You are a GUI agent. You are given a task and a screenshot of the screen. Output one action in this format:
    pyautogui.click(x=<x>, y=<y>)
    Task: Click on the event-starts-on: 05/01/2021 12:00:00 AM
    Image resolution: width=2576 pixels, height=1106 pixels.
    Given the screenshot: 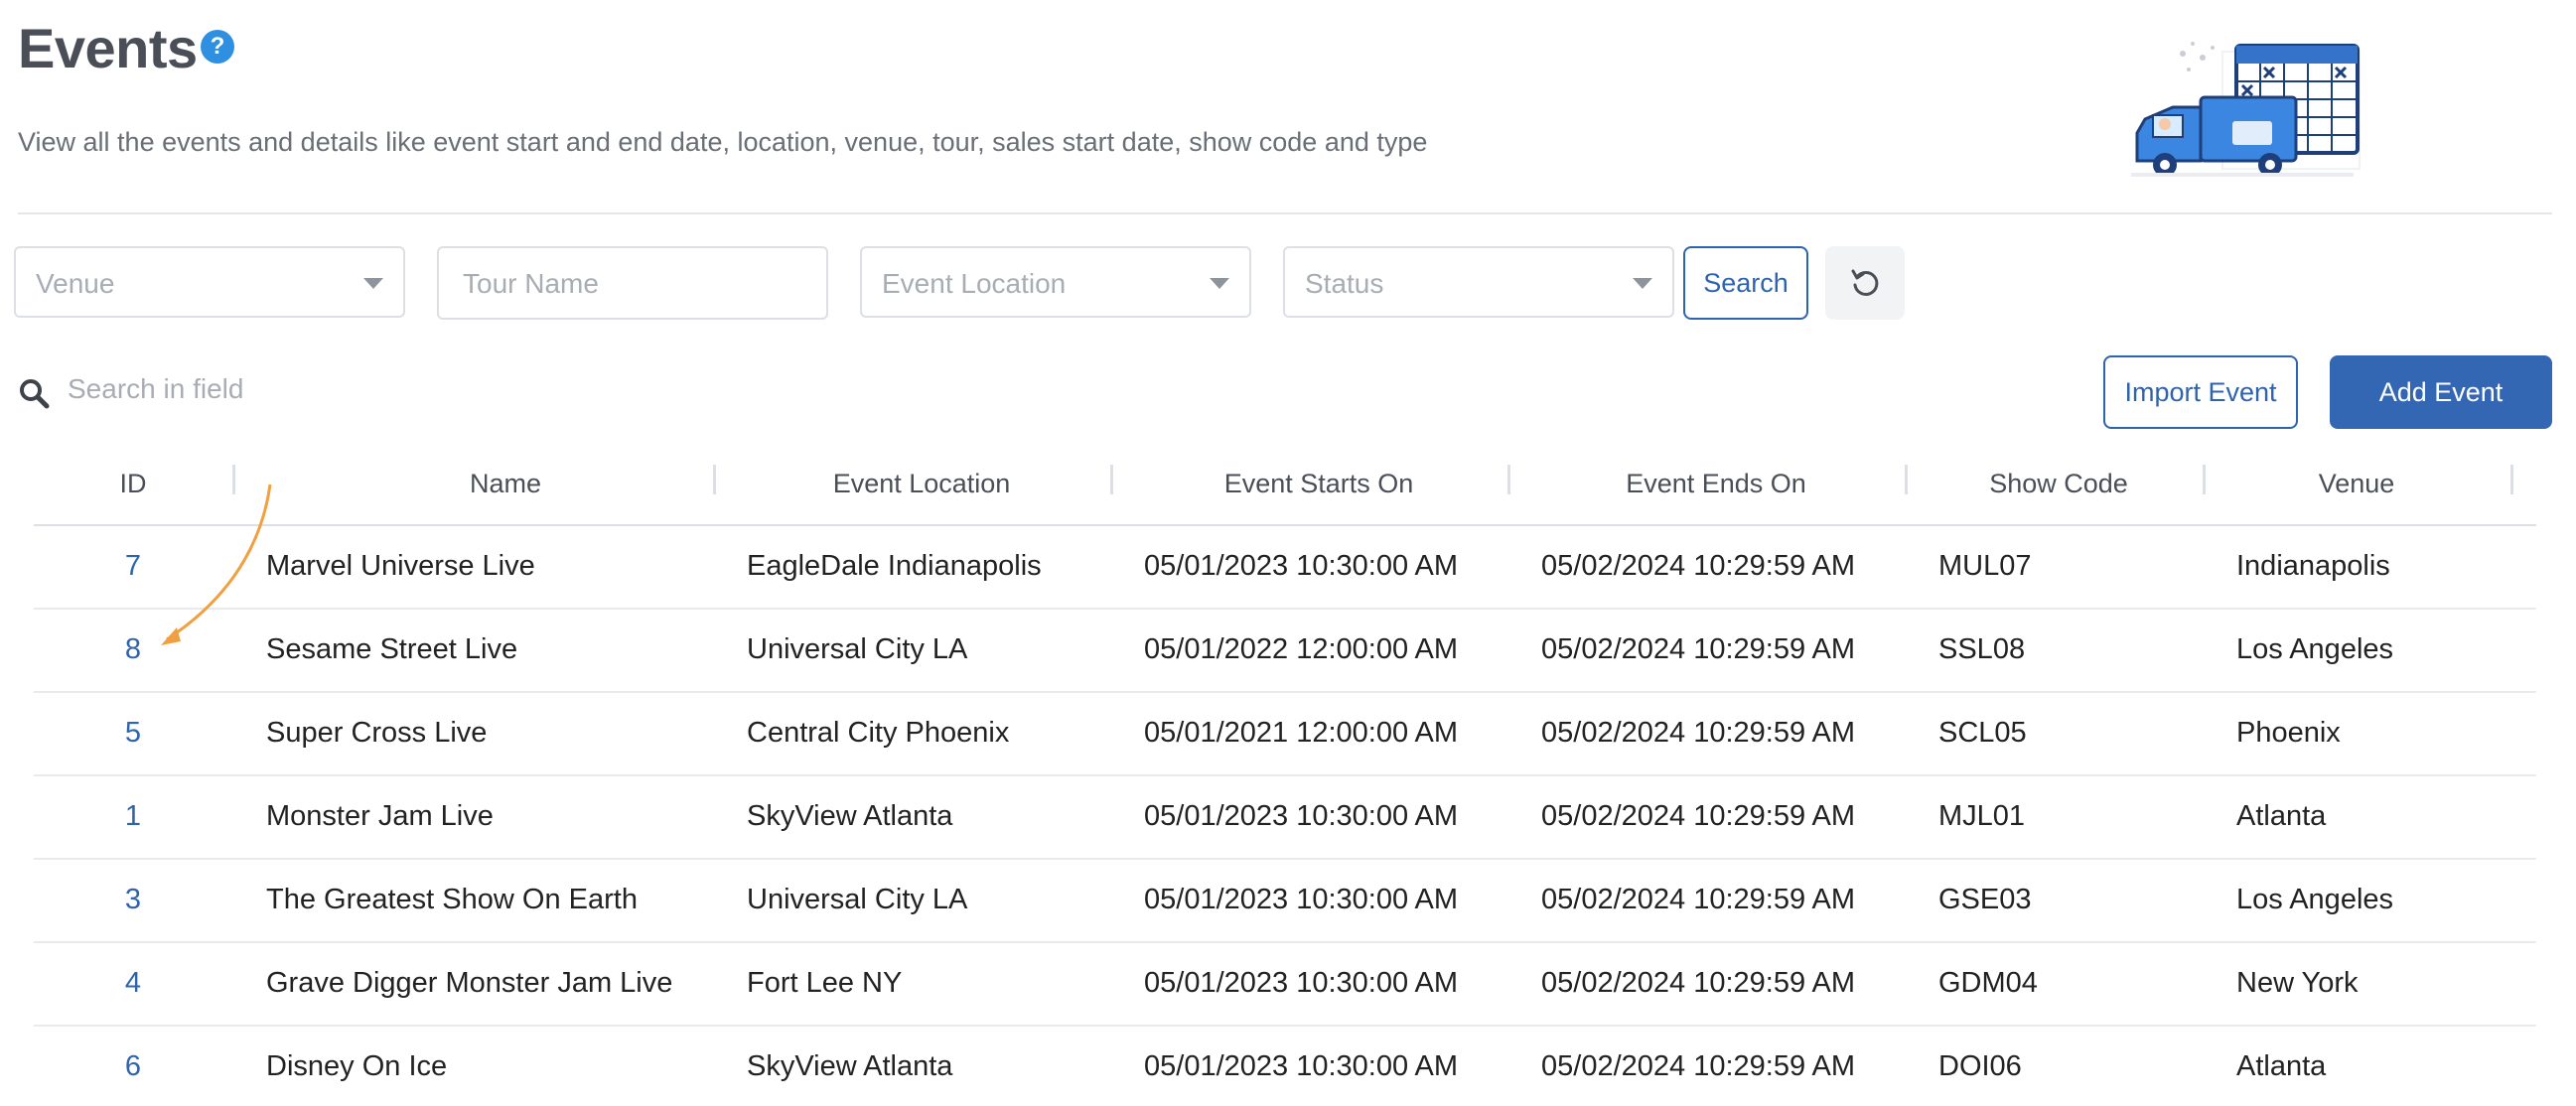 What is the action you would take?
    pyautogui.click(x=1302, y=733)
    